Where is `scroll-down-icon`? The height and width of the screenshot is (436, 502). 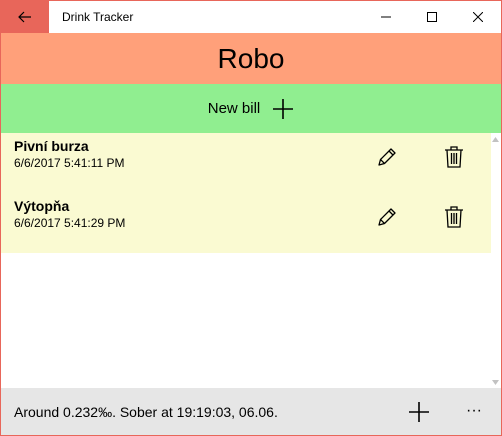 scroll-down-icon is located at coordinates (495, 382).